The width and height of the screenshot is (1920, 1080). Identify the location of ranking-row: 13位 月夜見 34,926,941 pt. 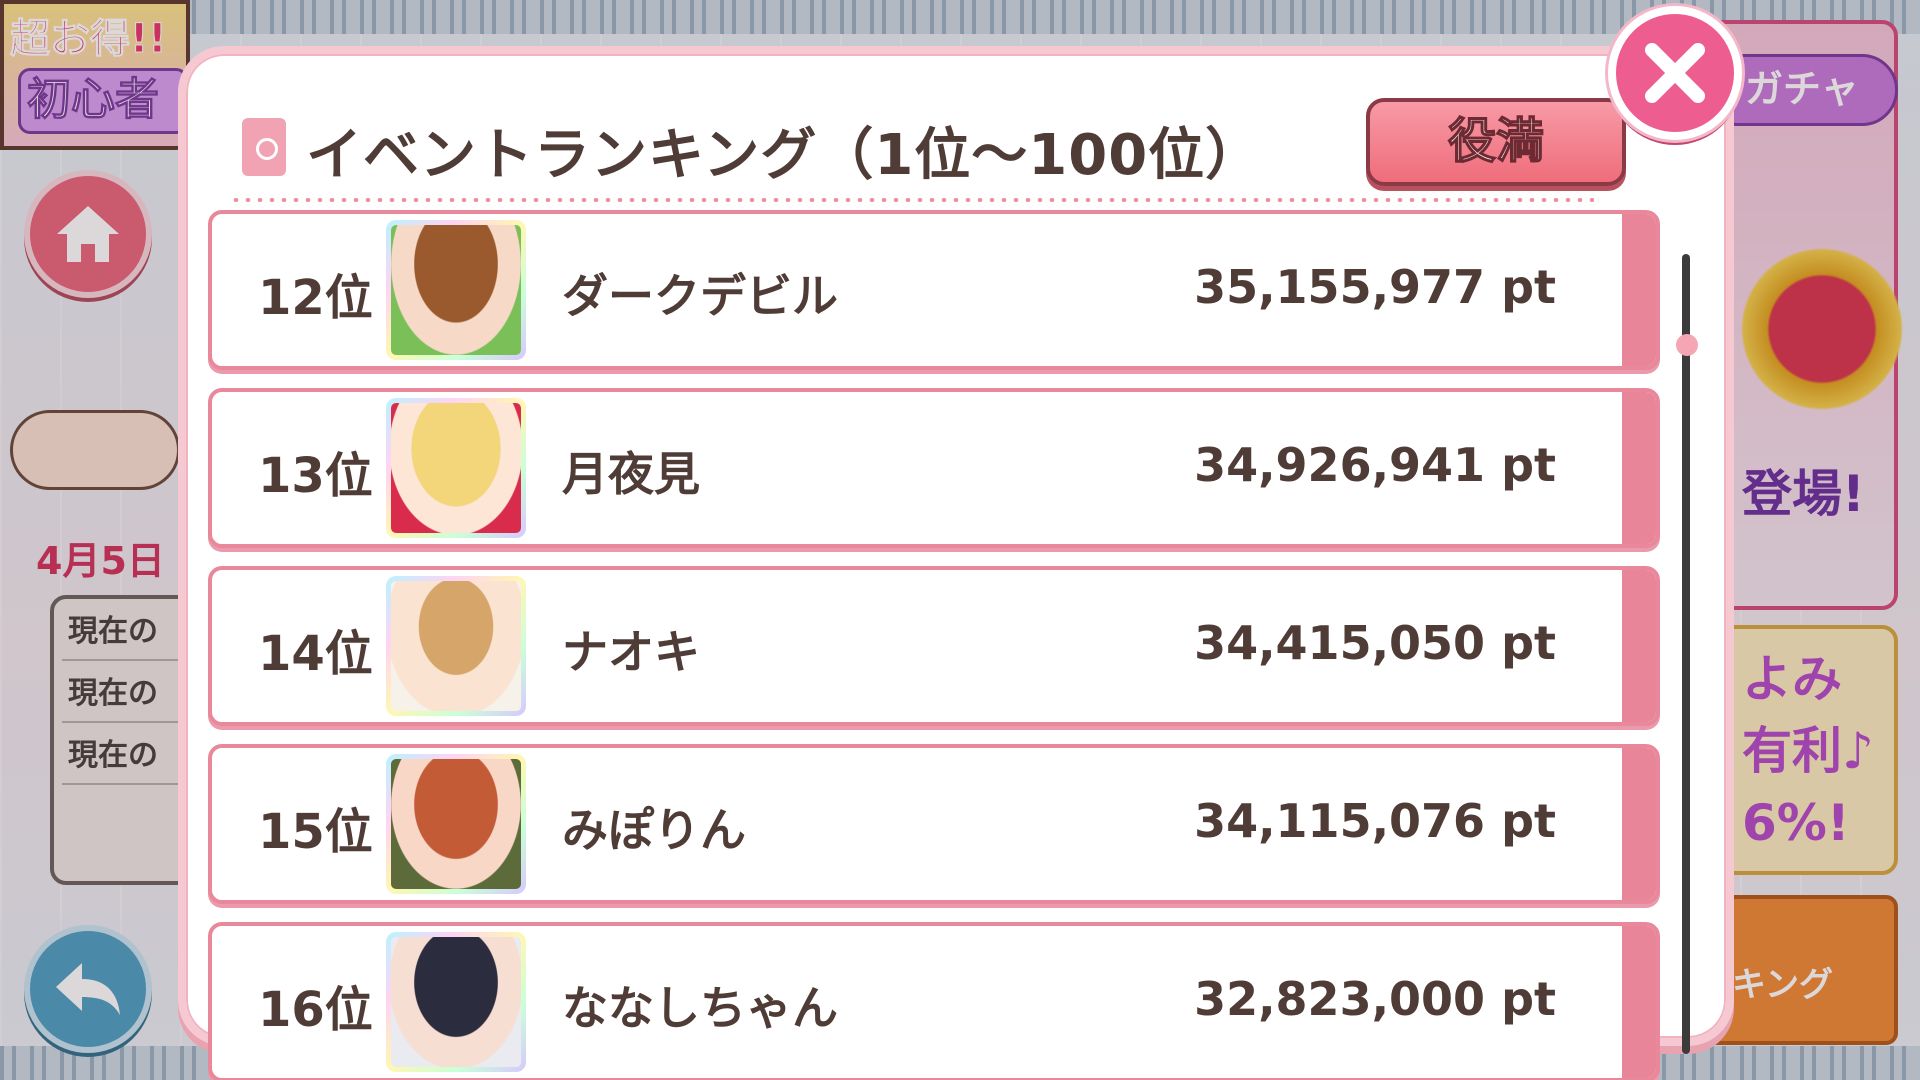
(934, 468).